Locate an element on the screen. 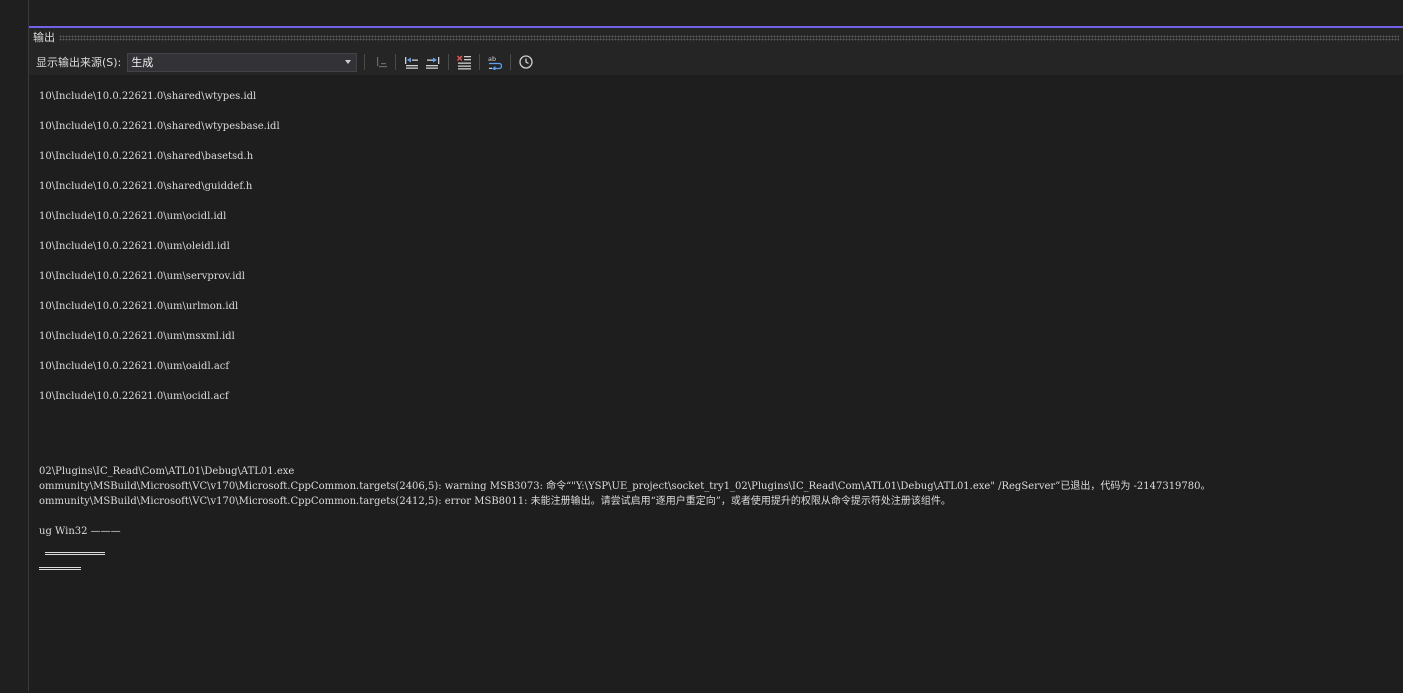  find-message-icon is located at coordinates (382, 62).